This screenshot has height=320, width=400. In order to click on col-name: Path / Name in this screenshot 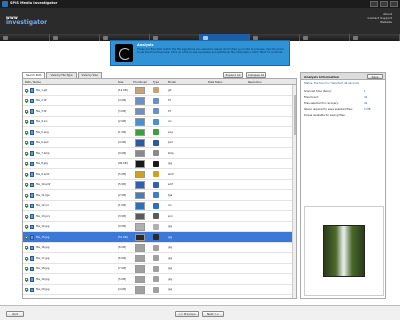, I will do `click(33, 82)`.